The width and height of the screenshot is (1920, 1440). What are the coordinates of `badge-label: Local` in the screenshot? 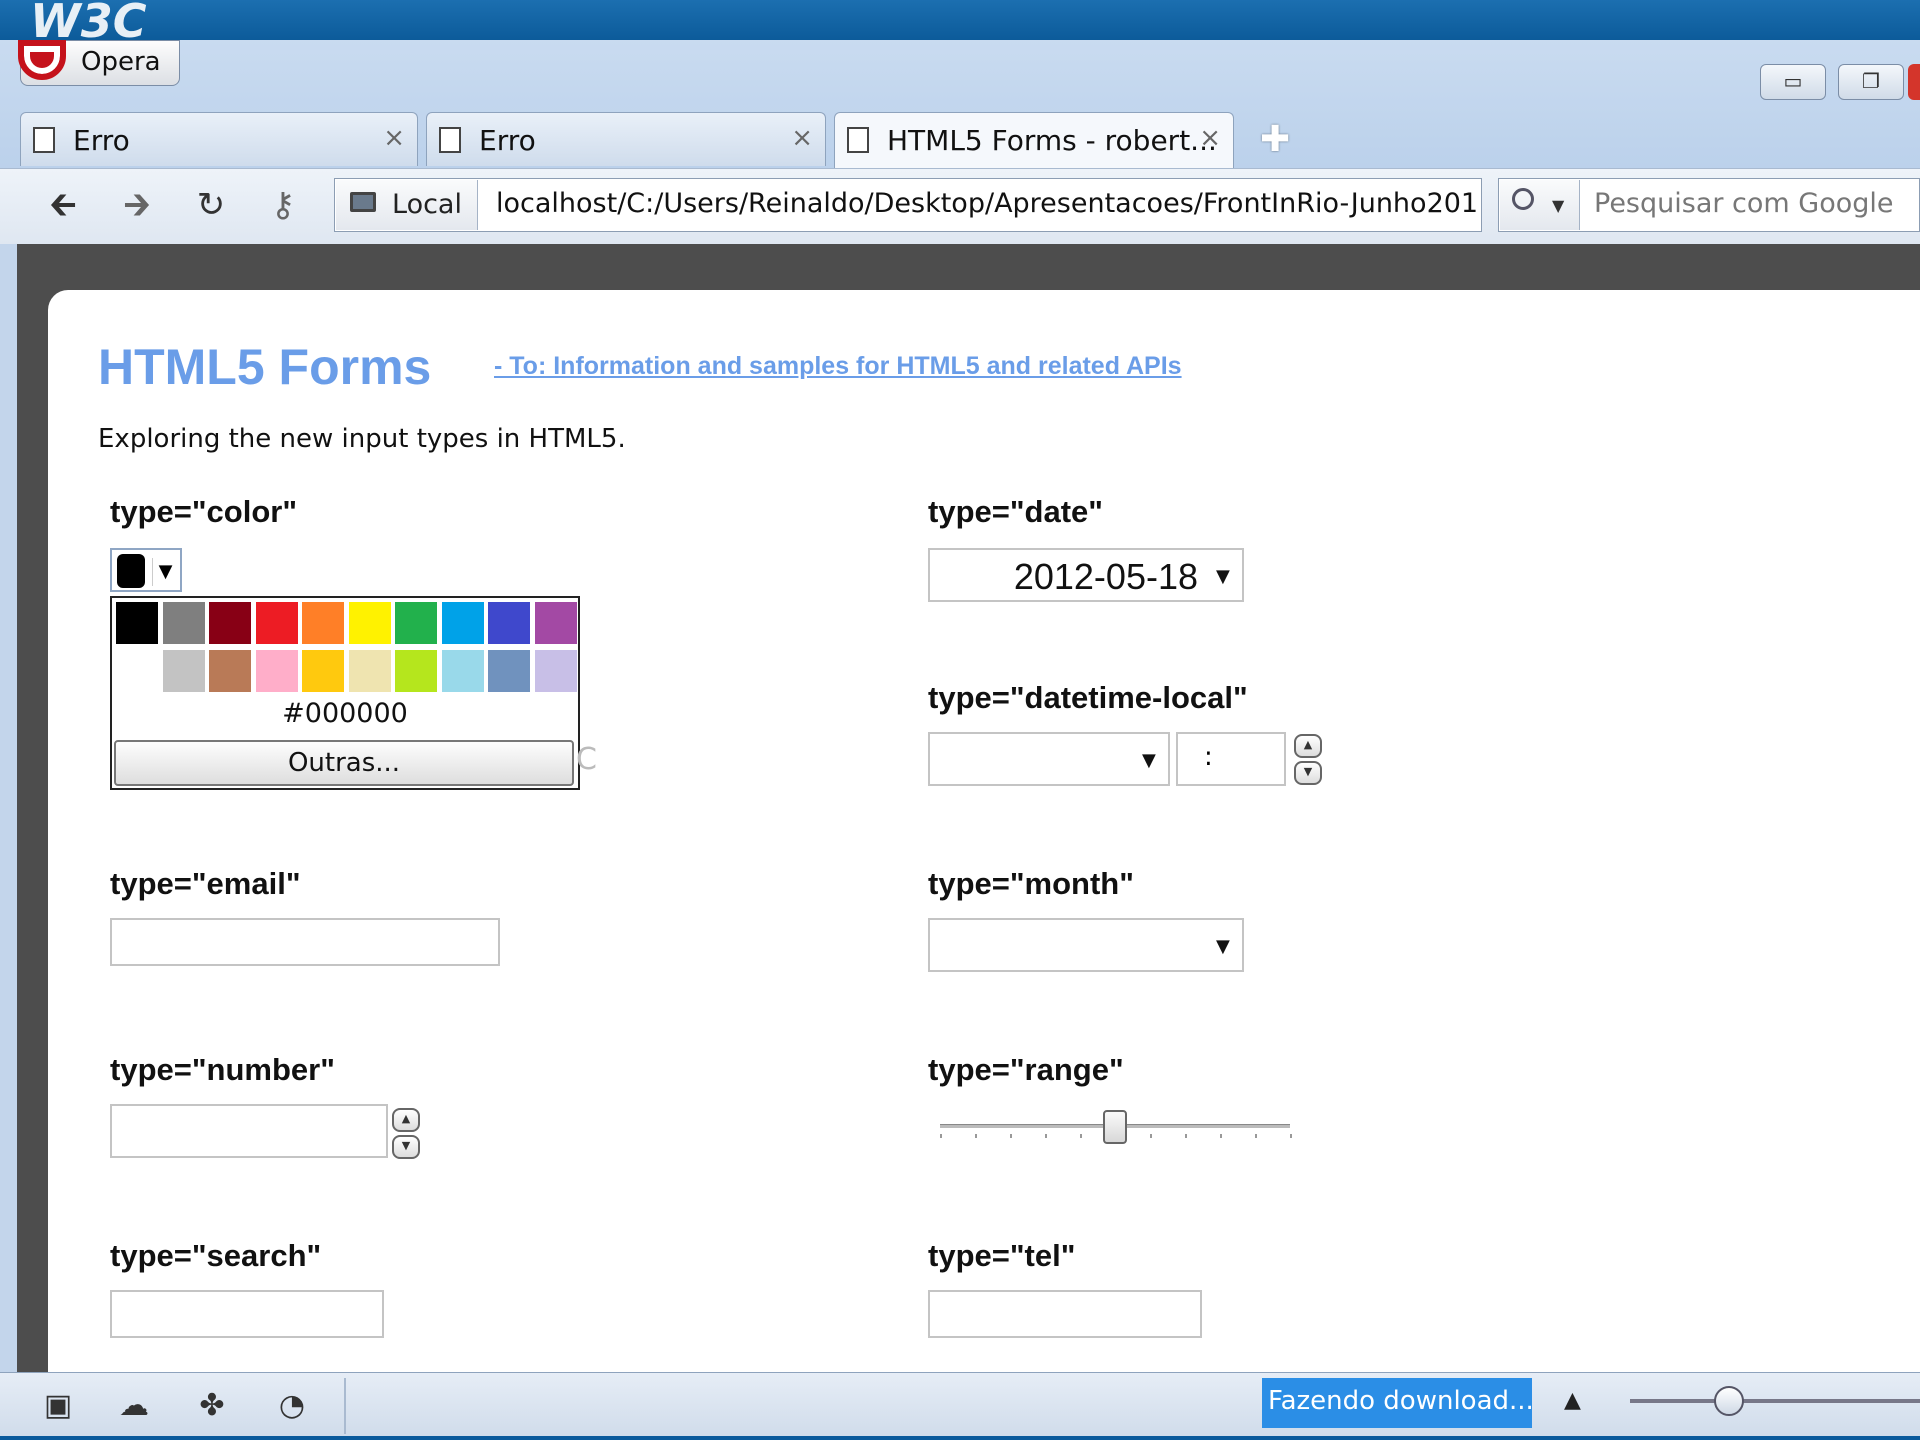 It's located at (427, 204).